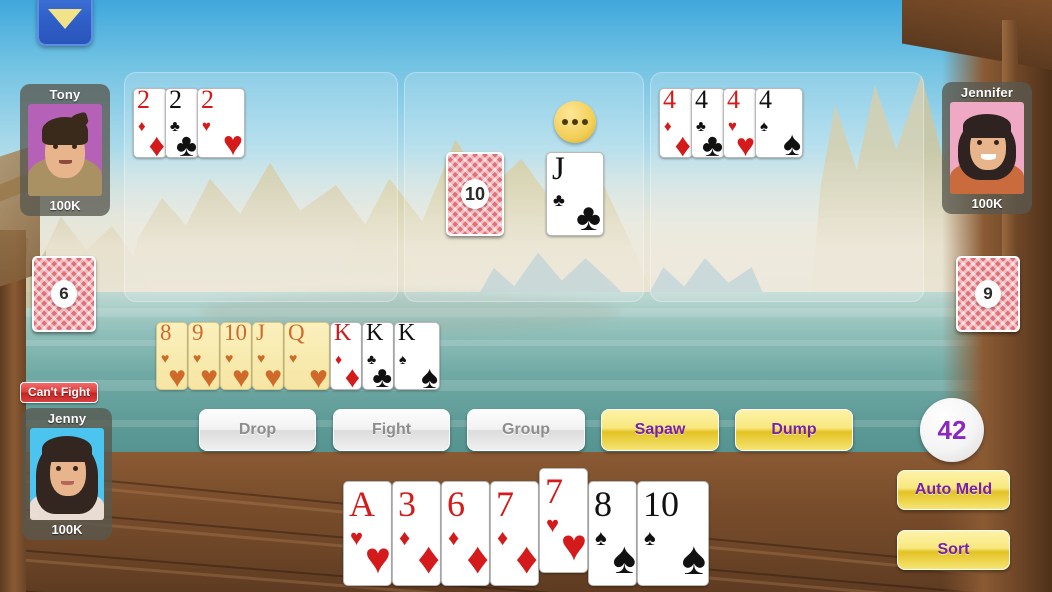 The height and width of the screenshot is (592, 1052). I want to click on discard-pile-top-card: J ♣ ♣, so click(575, 194).